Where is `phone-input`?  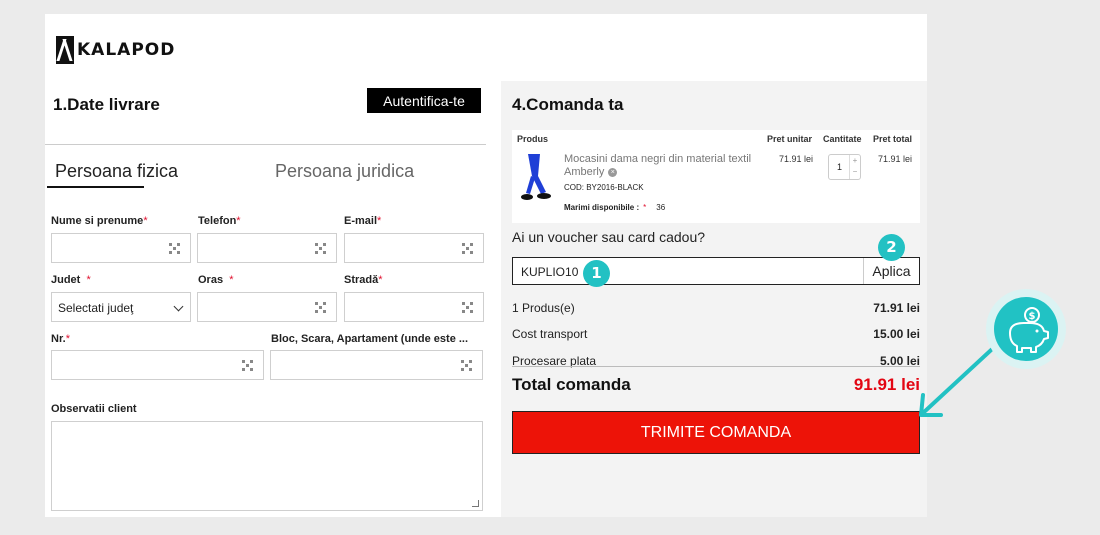
phone-input is located at coordinates (267, 248).